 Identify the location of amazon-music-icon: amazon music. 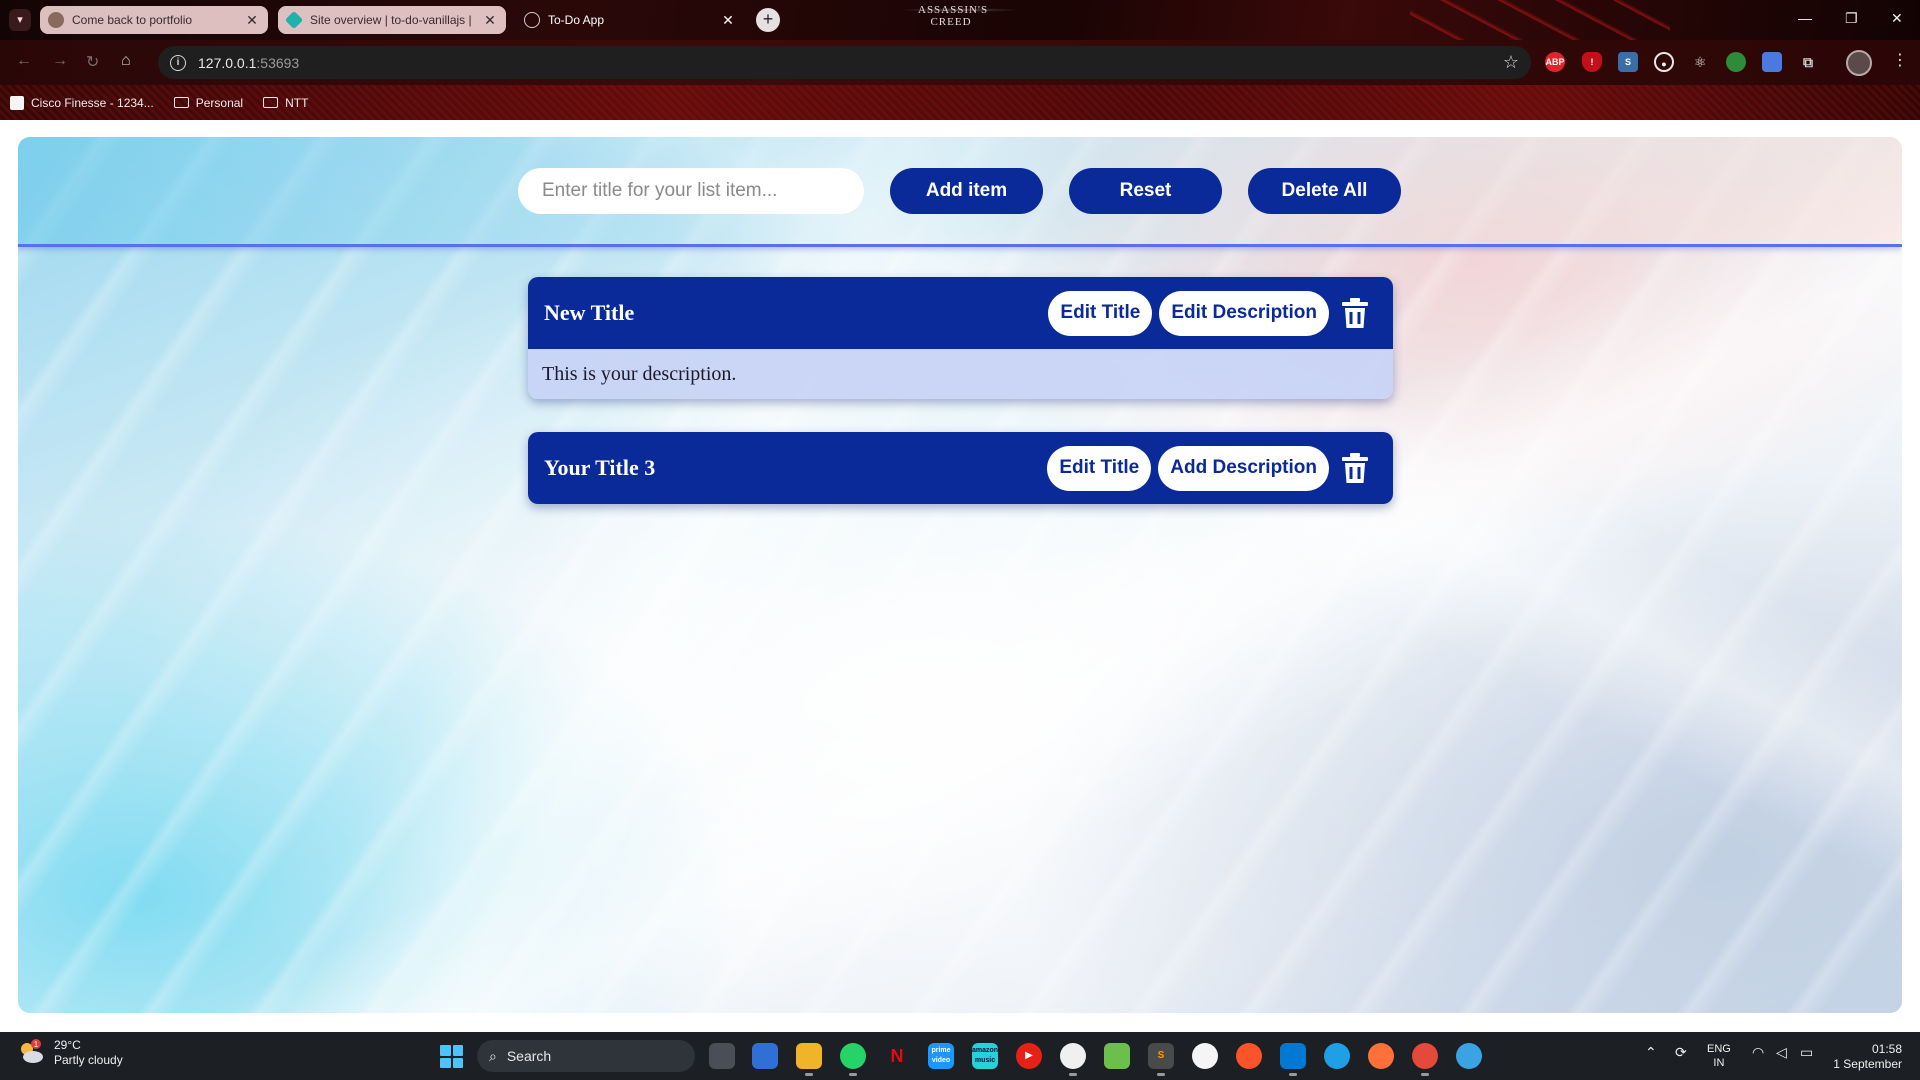
(985, 1056).